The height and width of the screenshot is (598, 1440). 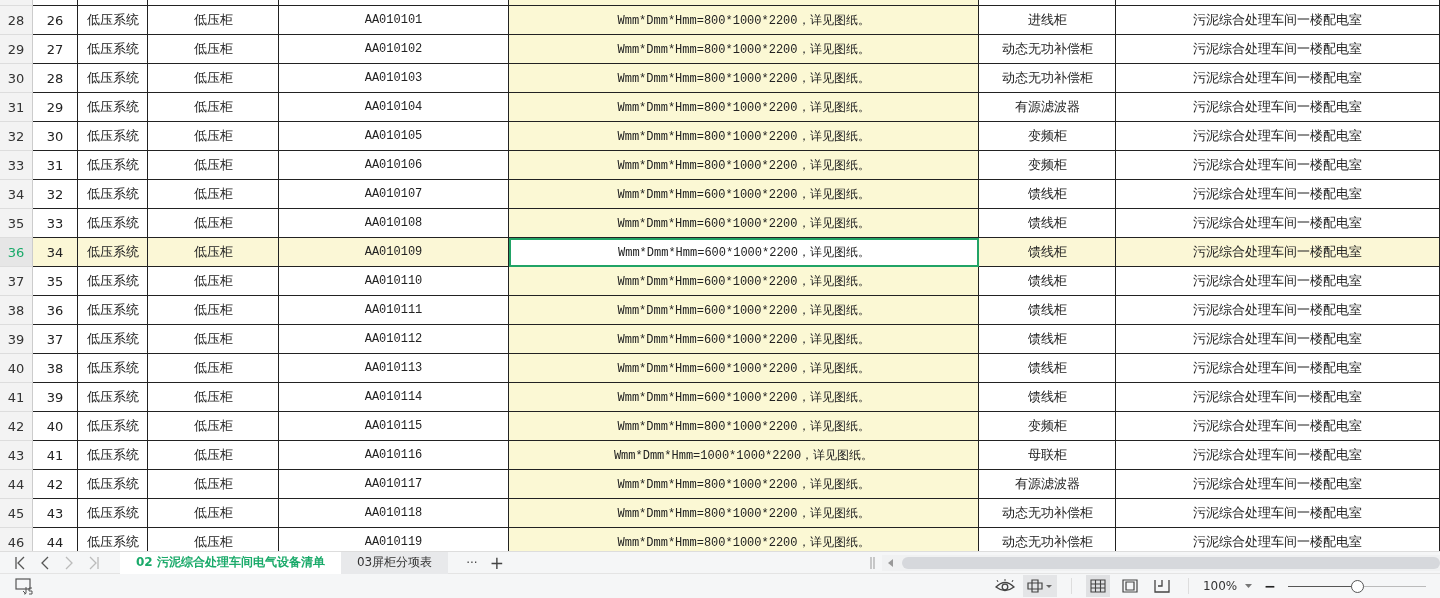 What do you see at coordinates (394, 455) in the screenshot?
I see `table-cell: AA010116` at bounding box center [394, 455].